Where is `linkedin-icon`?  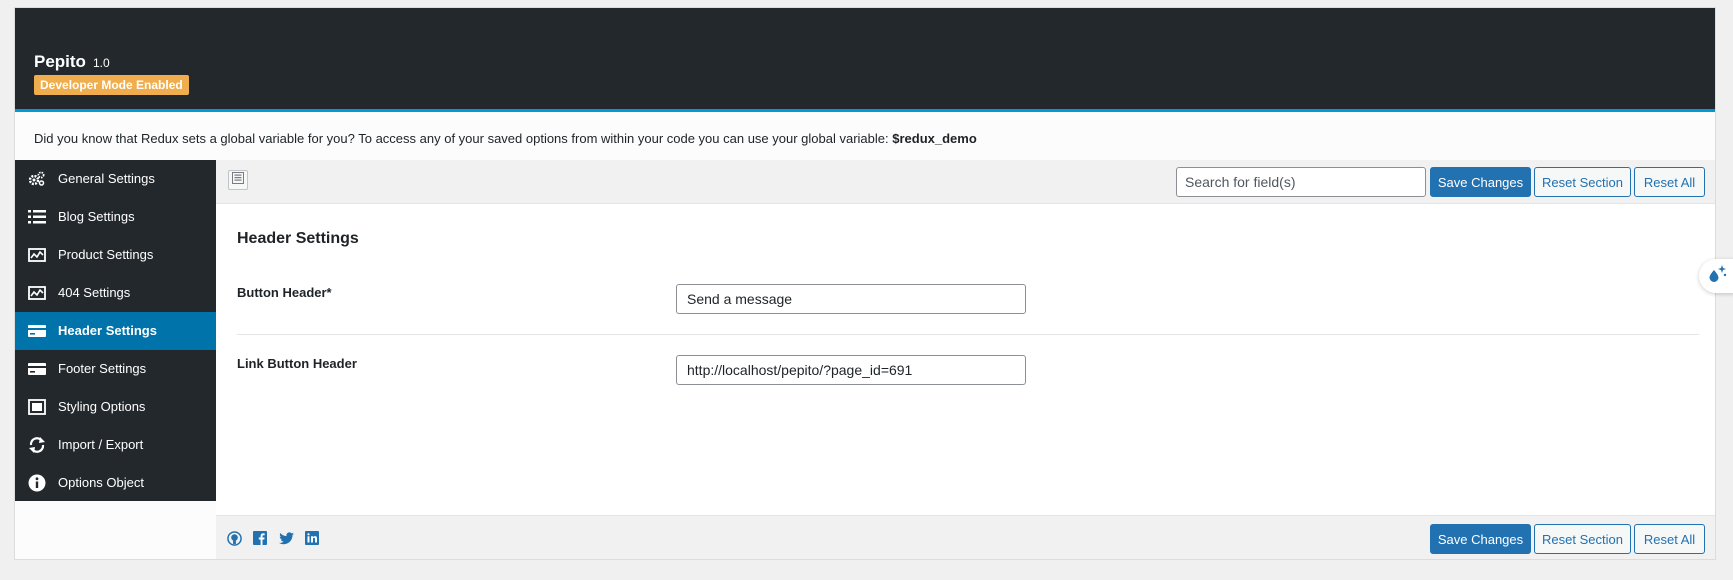 linkedin-icon is located at coordinates (312, 538).